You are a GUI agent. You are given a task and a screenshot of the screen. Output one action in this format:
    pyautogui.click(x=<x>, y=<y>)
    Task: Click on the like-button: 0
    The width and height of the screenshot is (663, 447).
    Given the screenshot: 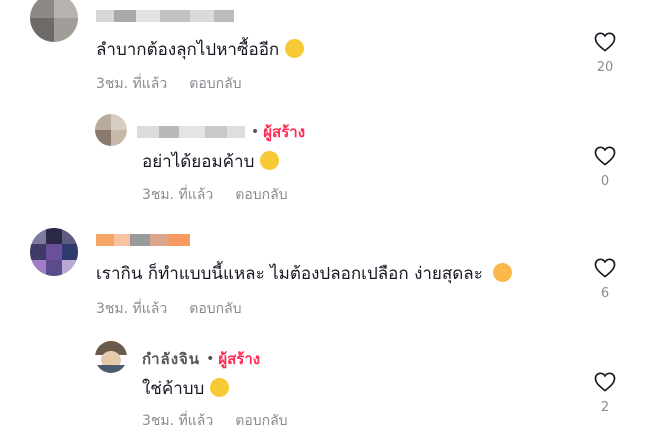 What is the action you would take?
    pyautogui.click(x=605, y=167)
    